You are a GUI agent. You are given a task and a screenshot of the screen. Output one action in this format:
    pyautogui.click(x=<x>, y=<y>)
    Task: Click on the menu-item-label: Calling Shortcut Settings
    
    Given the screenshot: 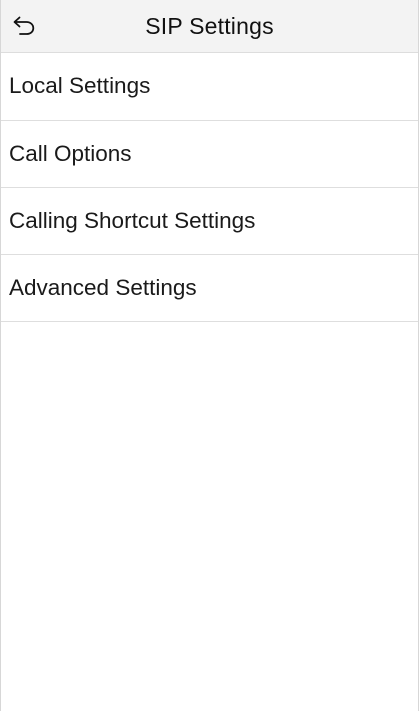 What is the action you would take?
    pyautogui.click(x=132, y=220)
    